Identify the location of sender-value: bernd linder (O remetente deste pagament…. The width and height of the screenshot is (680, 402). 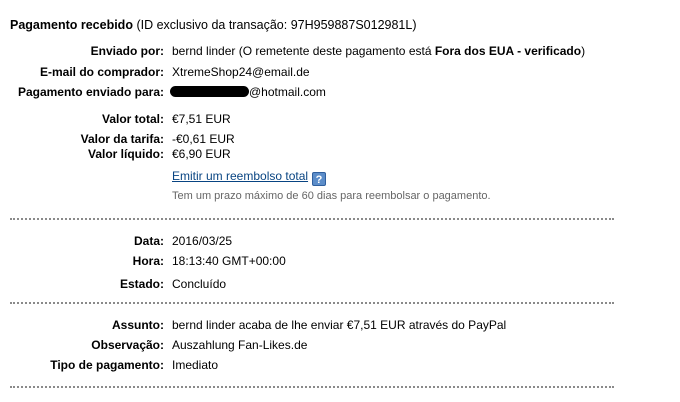
(378, 51).